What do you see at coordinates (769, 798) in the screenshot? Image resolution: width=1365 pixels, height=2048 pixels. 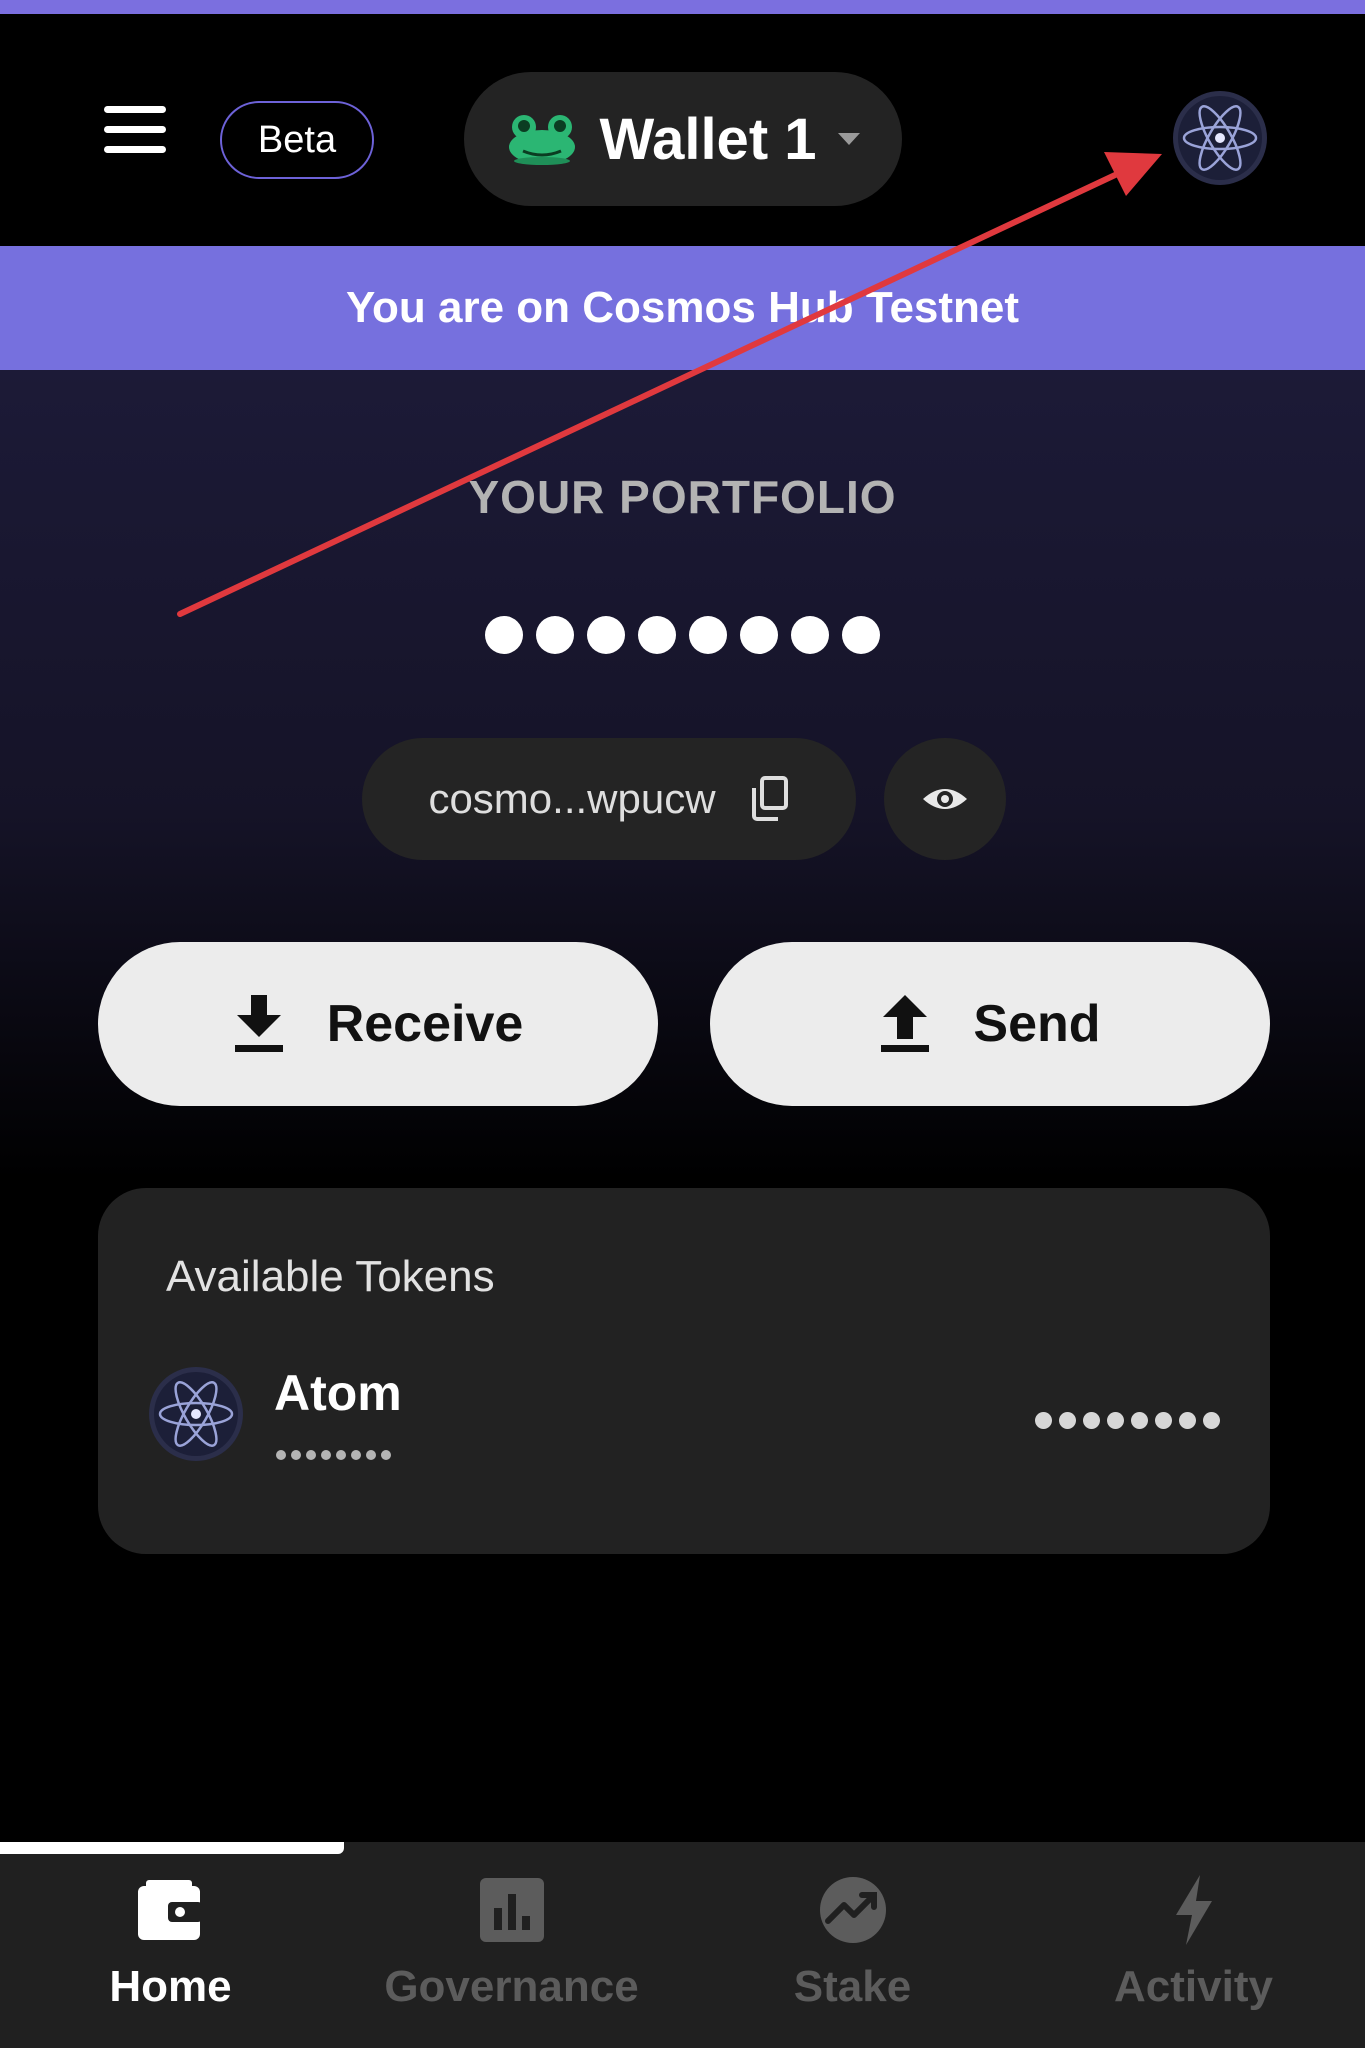 I see `copy-icon` at bounding box center [769, 798].